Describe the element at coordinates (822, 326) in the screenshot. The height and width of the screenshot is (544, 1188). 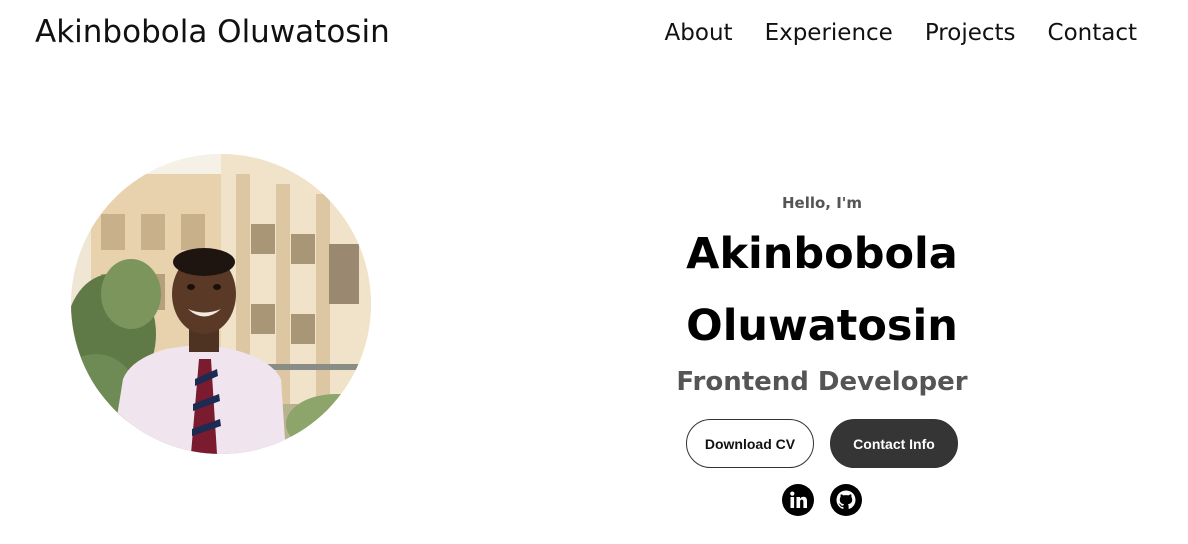
I see `hero-name-line2: Oluwatosin` at that location.